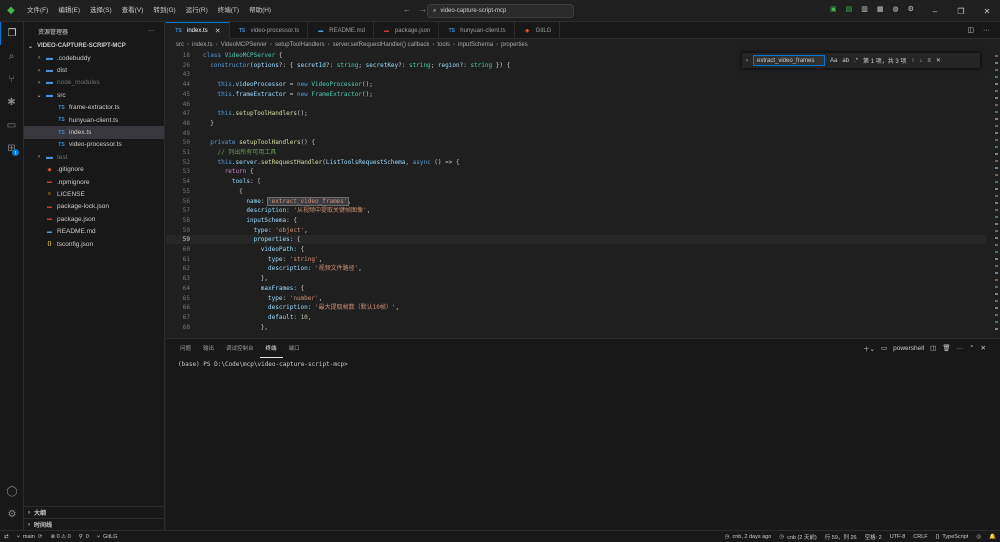 The image size is (1000, 542). What do you see at coordinates (920, 537) in the screenshot?
I see `eol: CRLF` at bounding box center [920, 537].